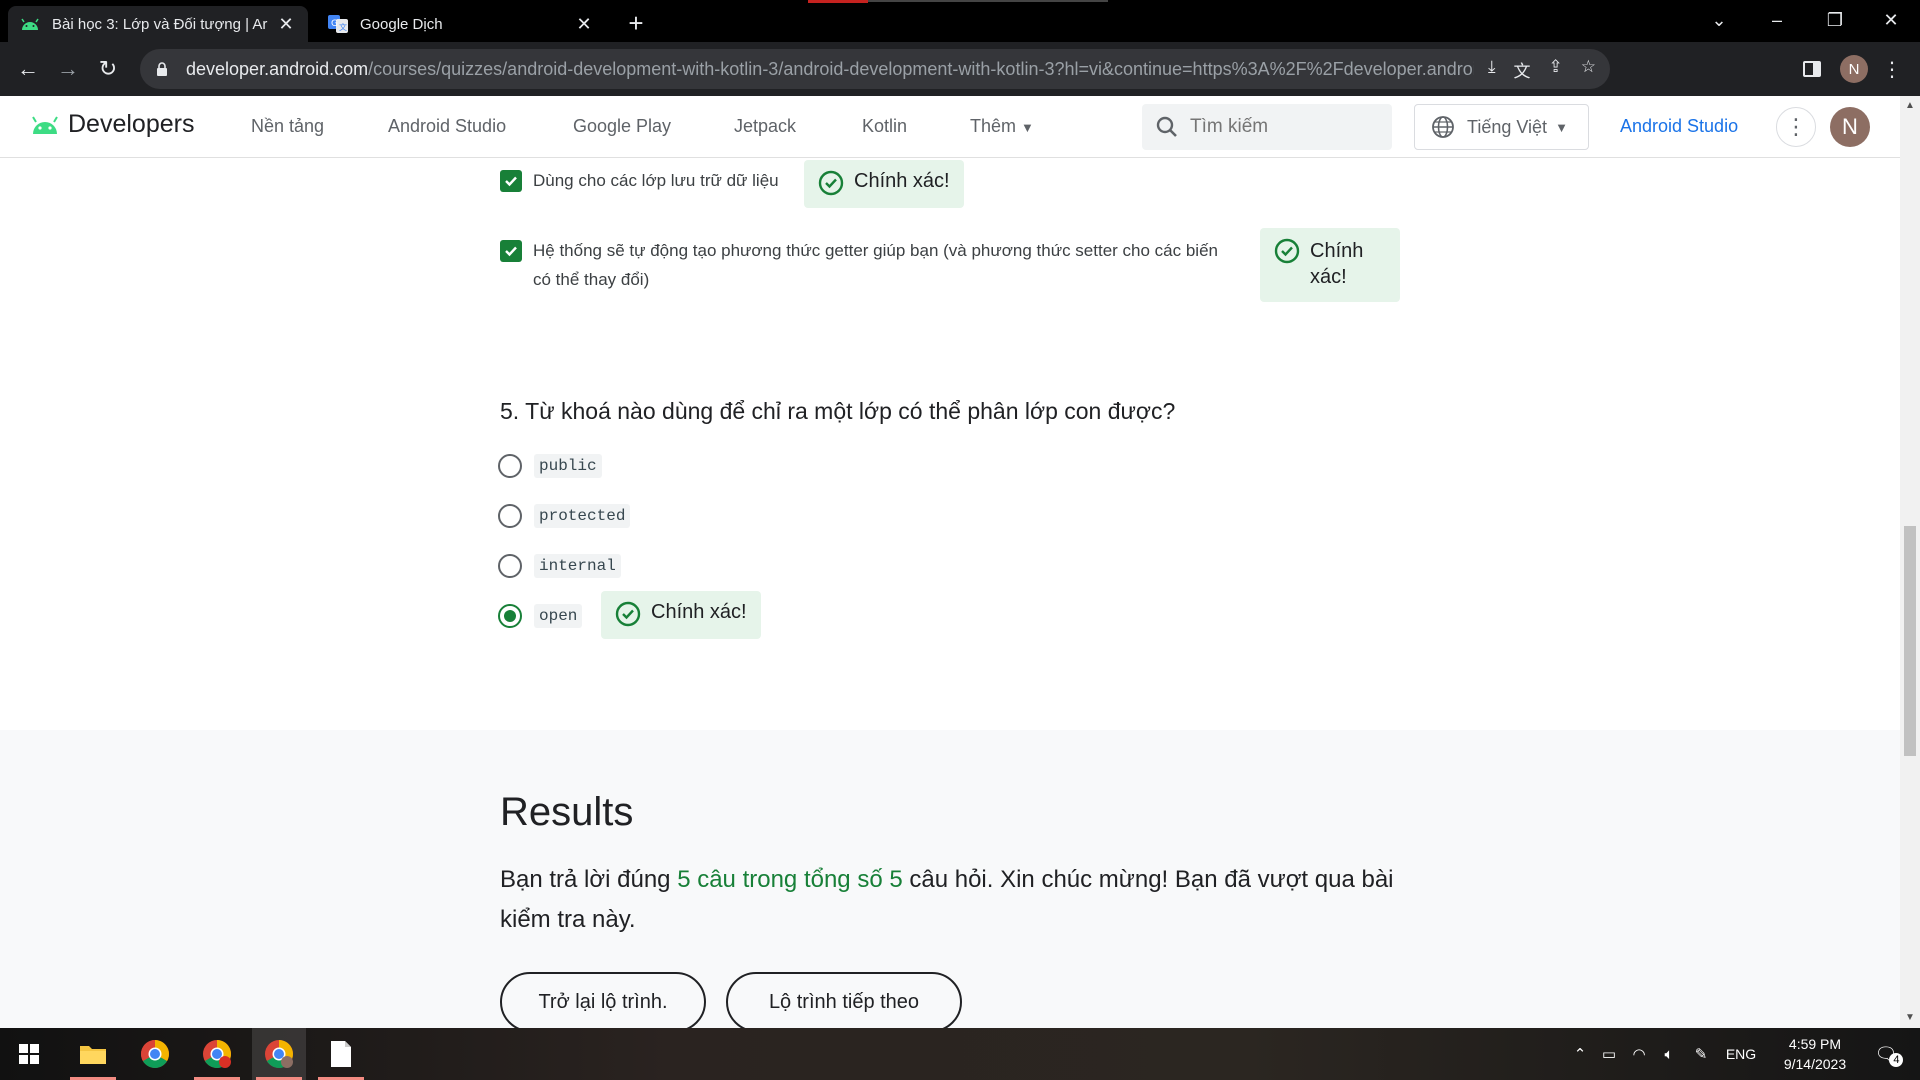  I want to click on wifi-icon: ◠, so click(1639, 1054).